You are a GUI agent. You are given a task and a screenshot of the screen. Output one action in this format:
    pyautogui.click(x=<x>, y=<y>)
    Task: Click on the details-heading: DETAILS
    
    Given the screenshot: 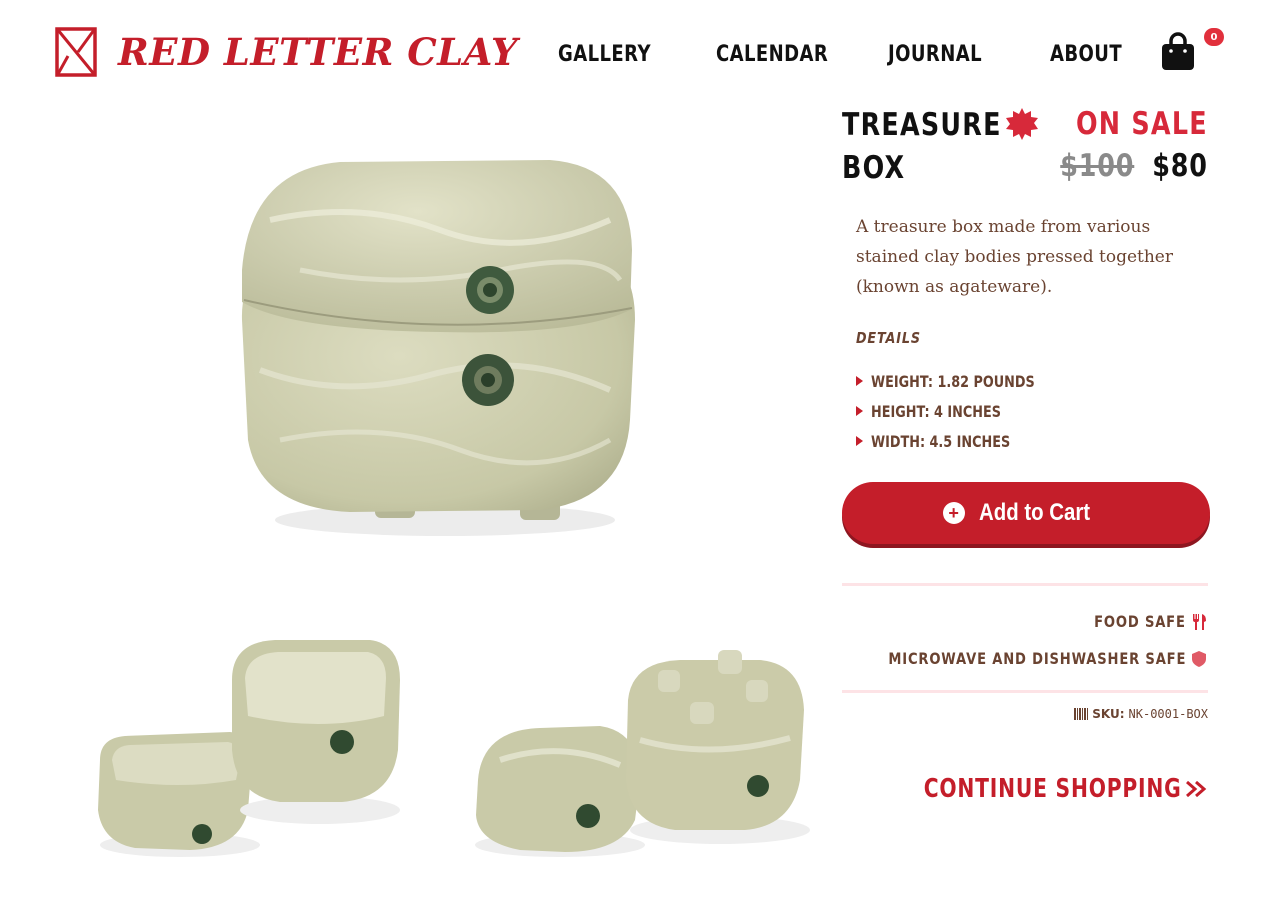 What is the action you would take?
    pyautogui.click(x=888, y=338)
    